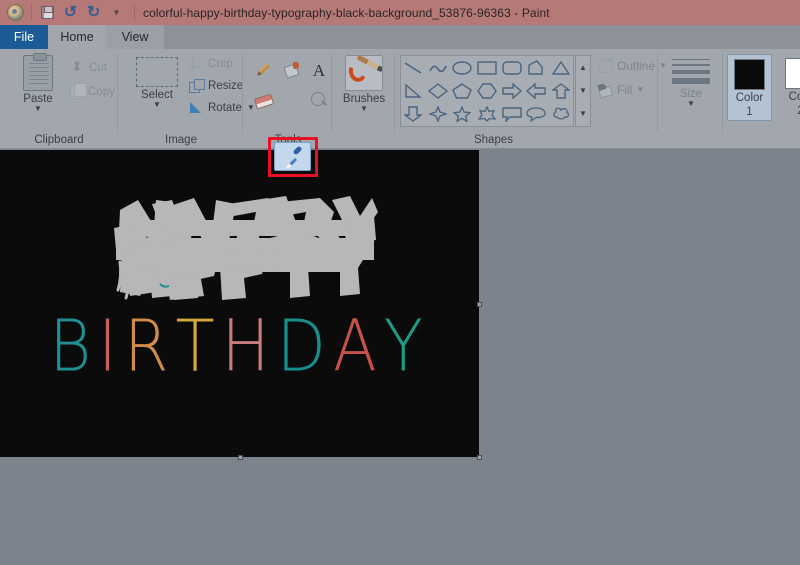  Describe the element at coordinates (749, 74) in the screenshot. I see `color1-swatch` at that location.